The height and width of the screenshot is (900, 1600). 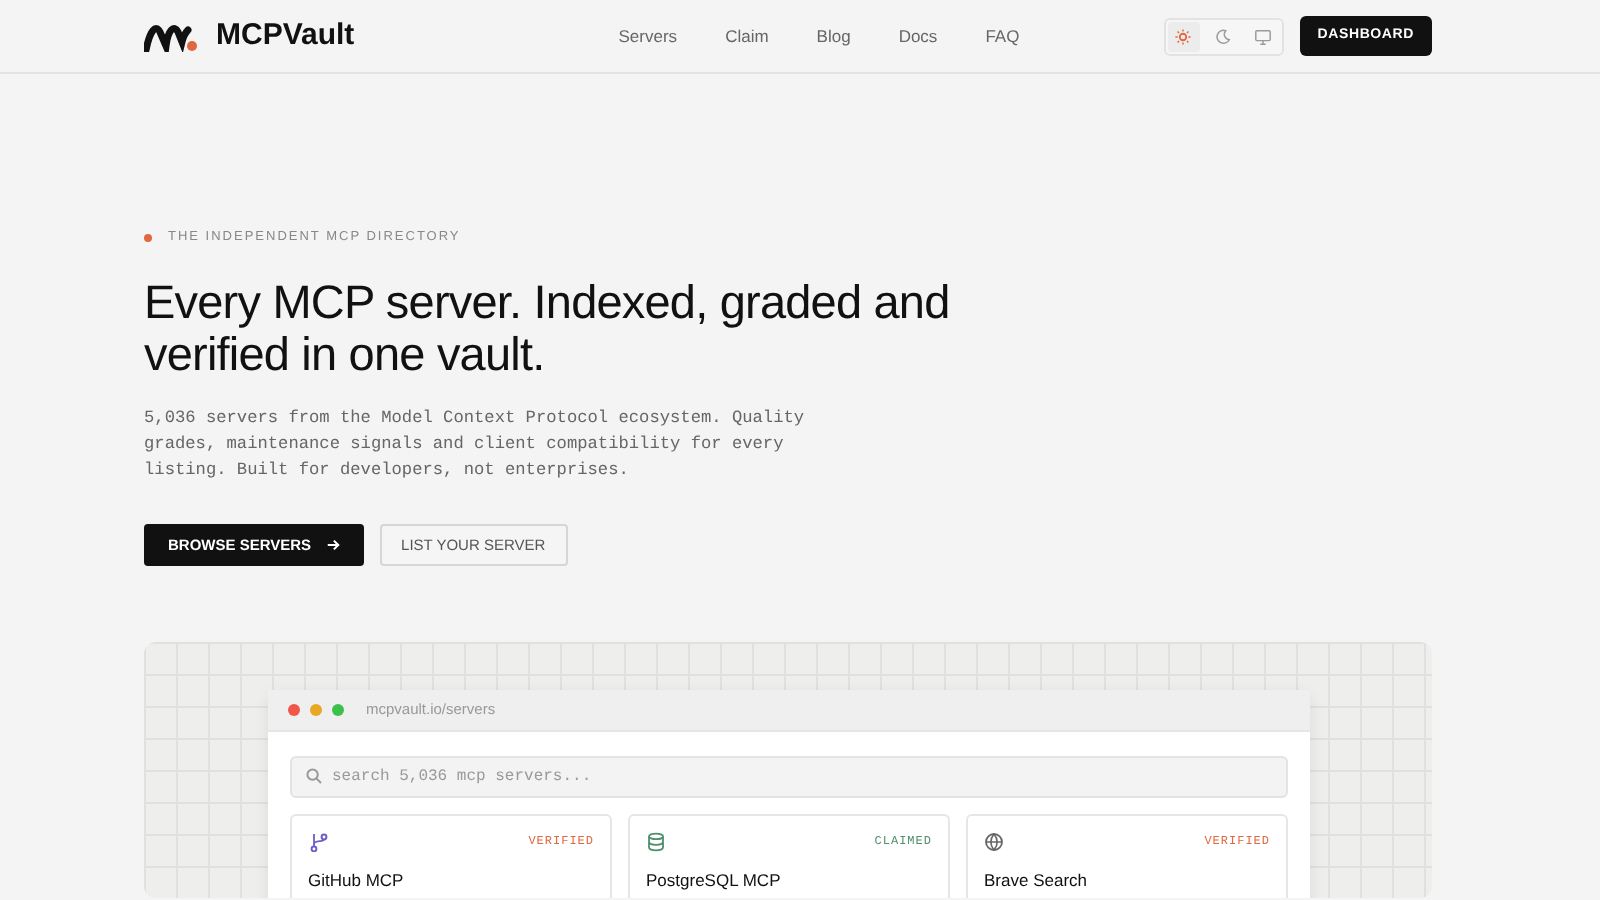 I want to click on monitor-icon, so click(x=1263, y=36).